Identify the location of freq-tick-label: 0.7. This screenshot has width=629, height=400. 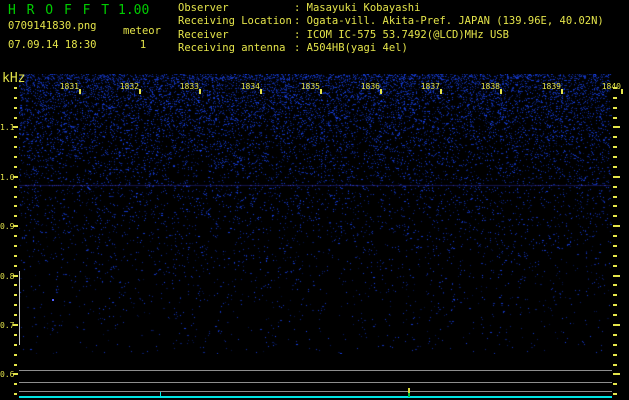
(7, 325).